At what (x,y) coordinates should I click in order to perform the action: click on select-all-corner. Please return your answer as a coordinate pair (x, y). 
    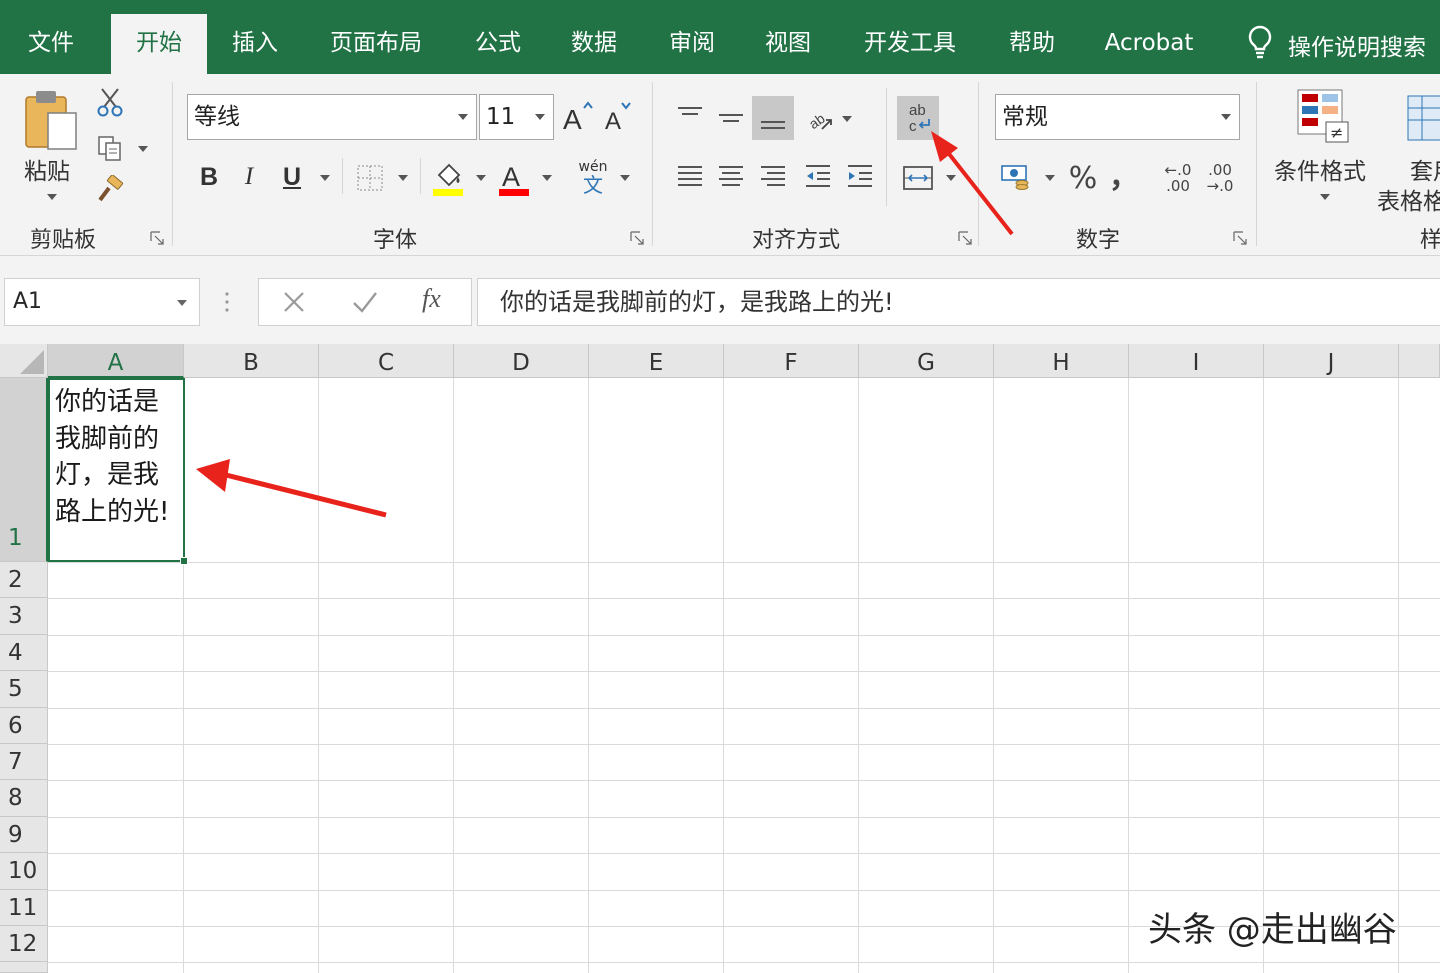
    Looking at the image, I should click on (24, 361).